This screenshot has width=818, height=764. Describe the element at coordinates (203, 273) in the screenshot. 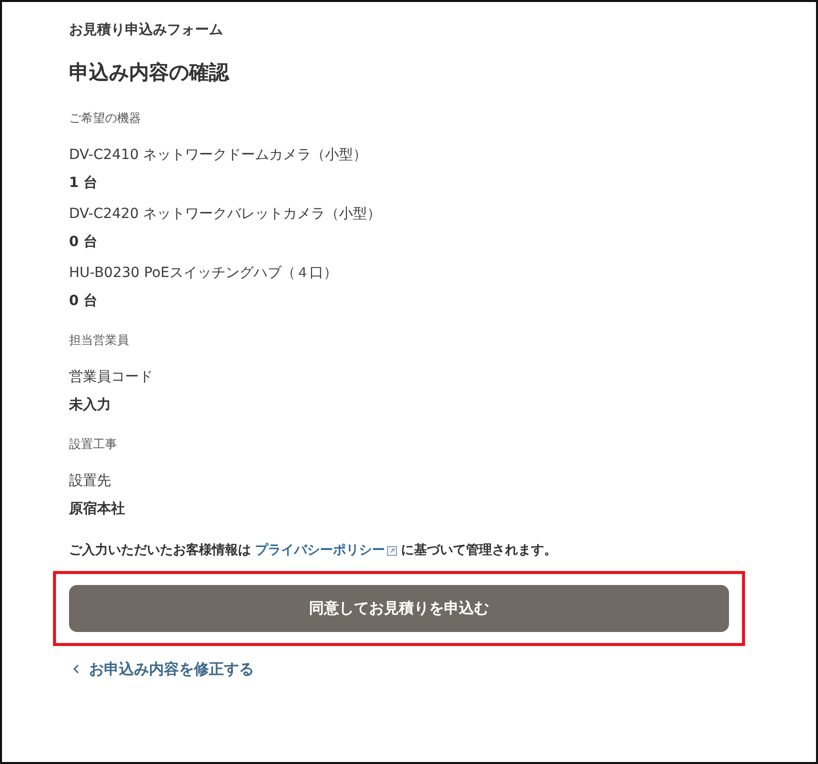

I see `field-name: HU-B0230 PoEスイッチングハブ（４口）` at that location.